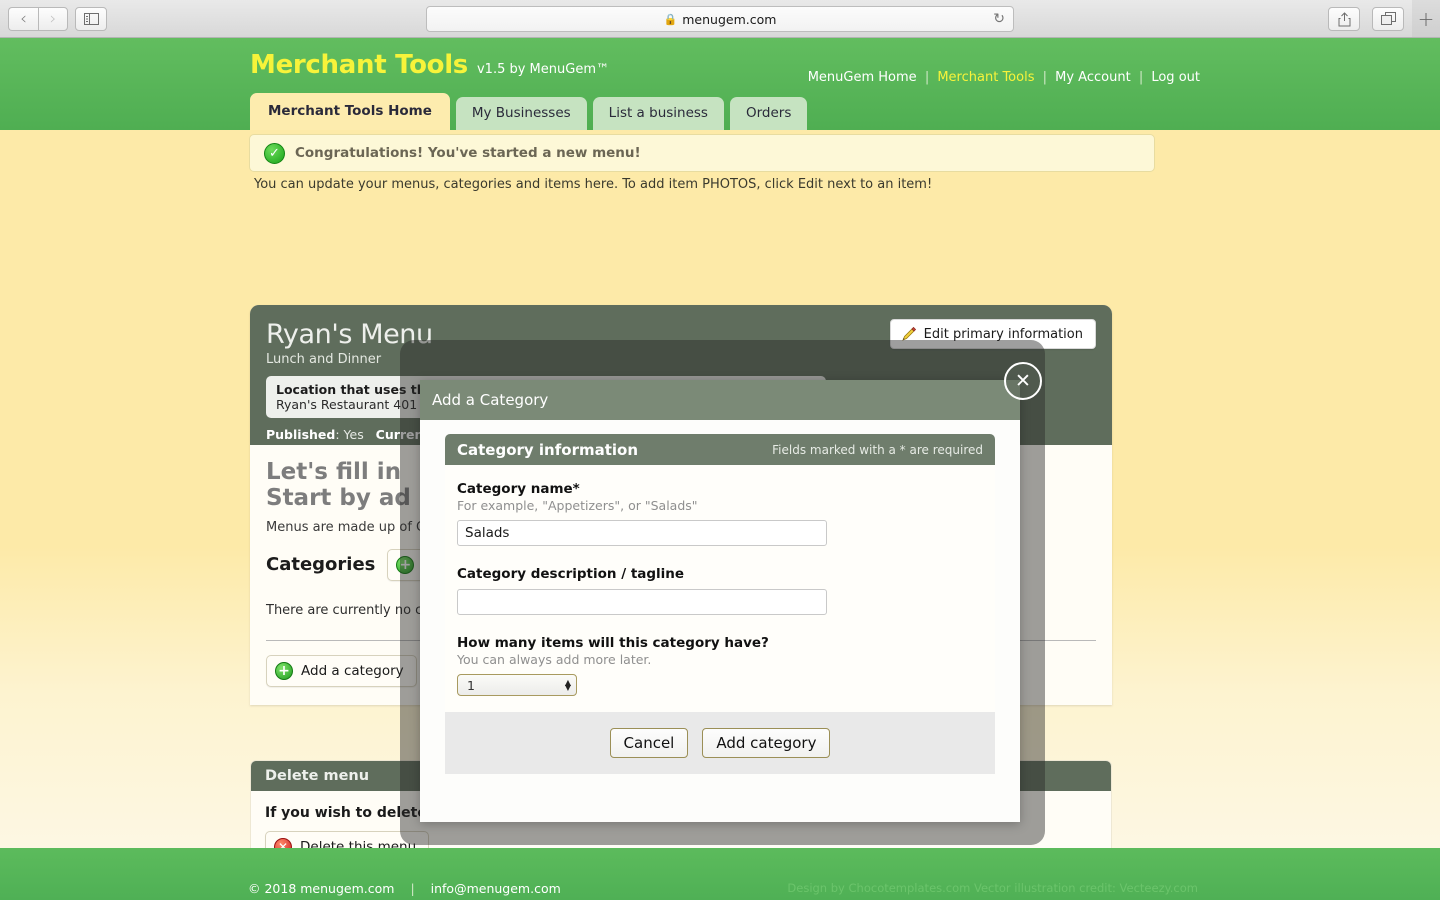 The width and height of the screenshot is (1440, 900). I want to click on brand: Merchant Tools v1.5 by MenuGem™, so click(429, 65).